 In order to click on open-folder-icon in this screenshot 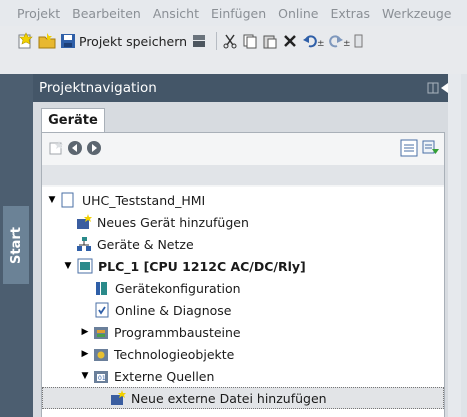, I will do `click(47, 41)`.